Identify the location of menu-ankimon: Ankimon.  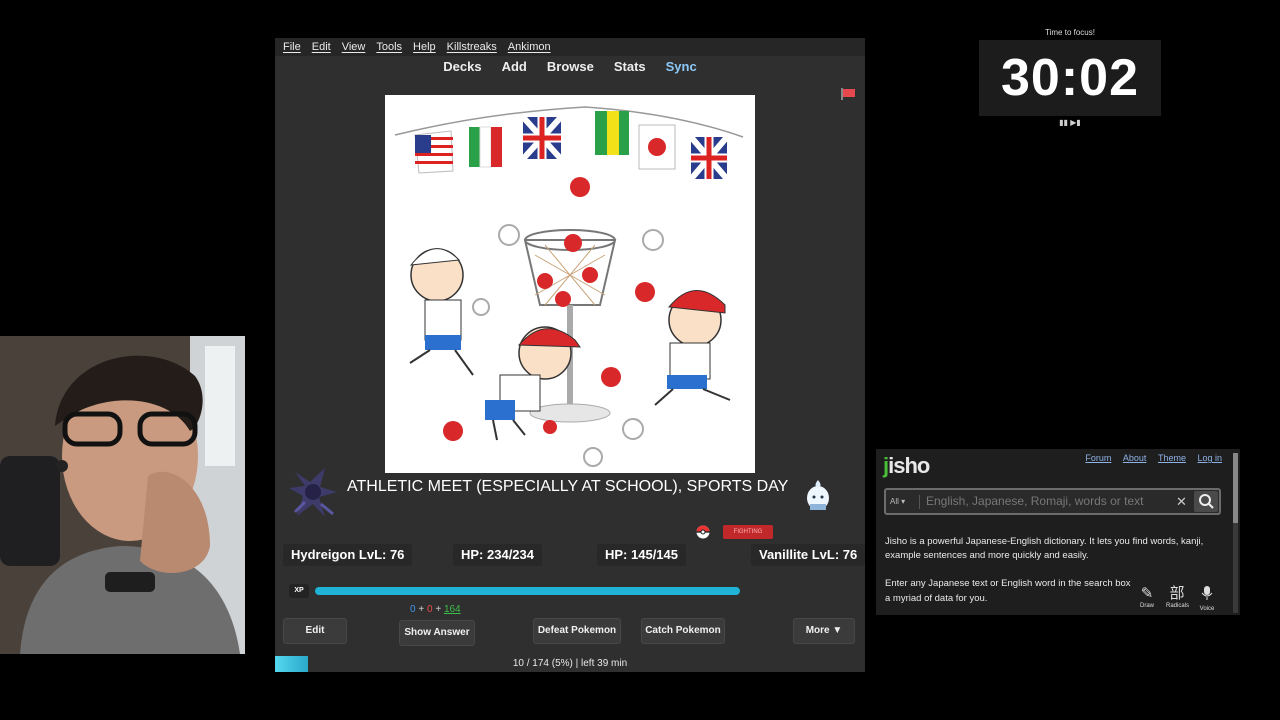
(529, 47).